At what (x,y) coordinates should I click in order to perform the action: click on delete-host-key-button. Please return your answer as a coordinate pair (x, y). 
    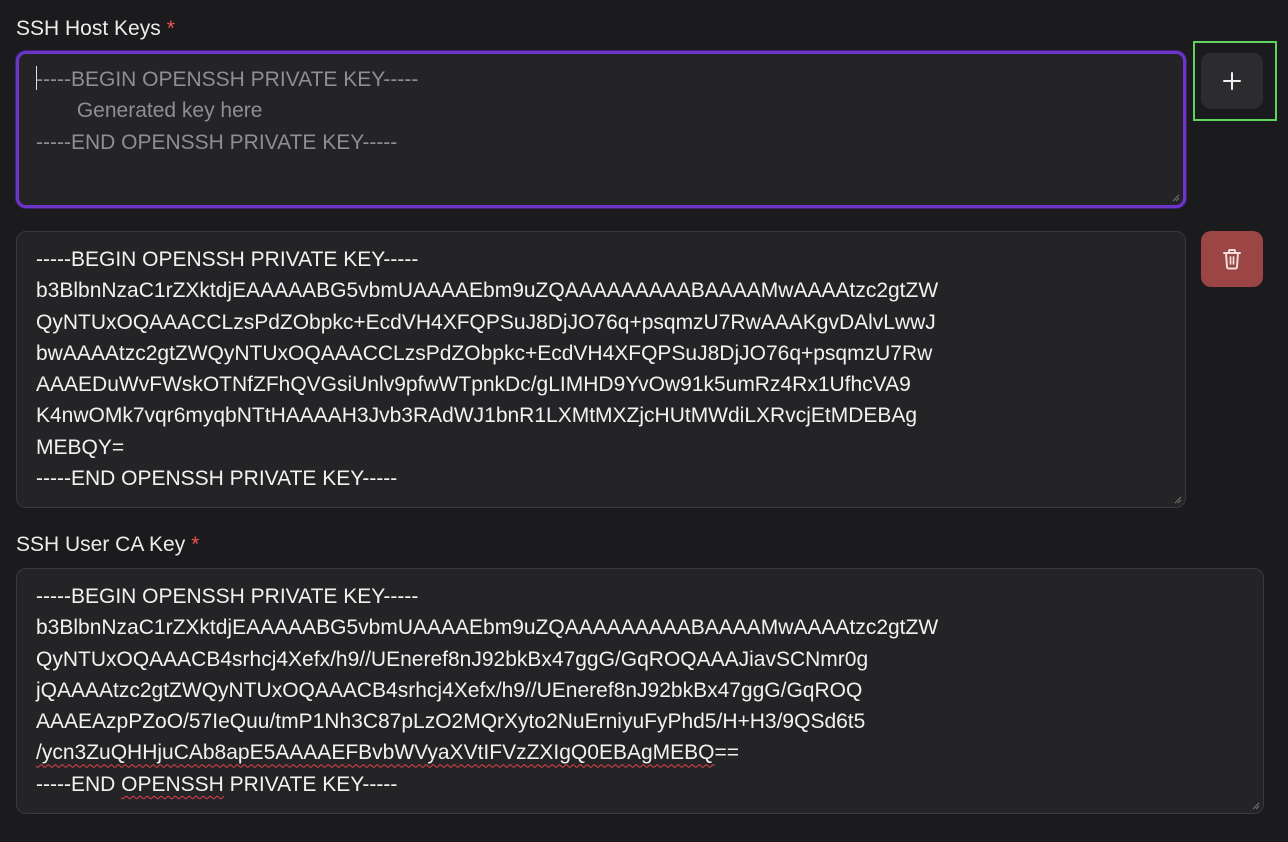
    Looking at the image, I should click on (1232, 259).